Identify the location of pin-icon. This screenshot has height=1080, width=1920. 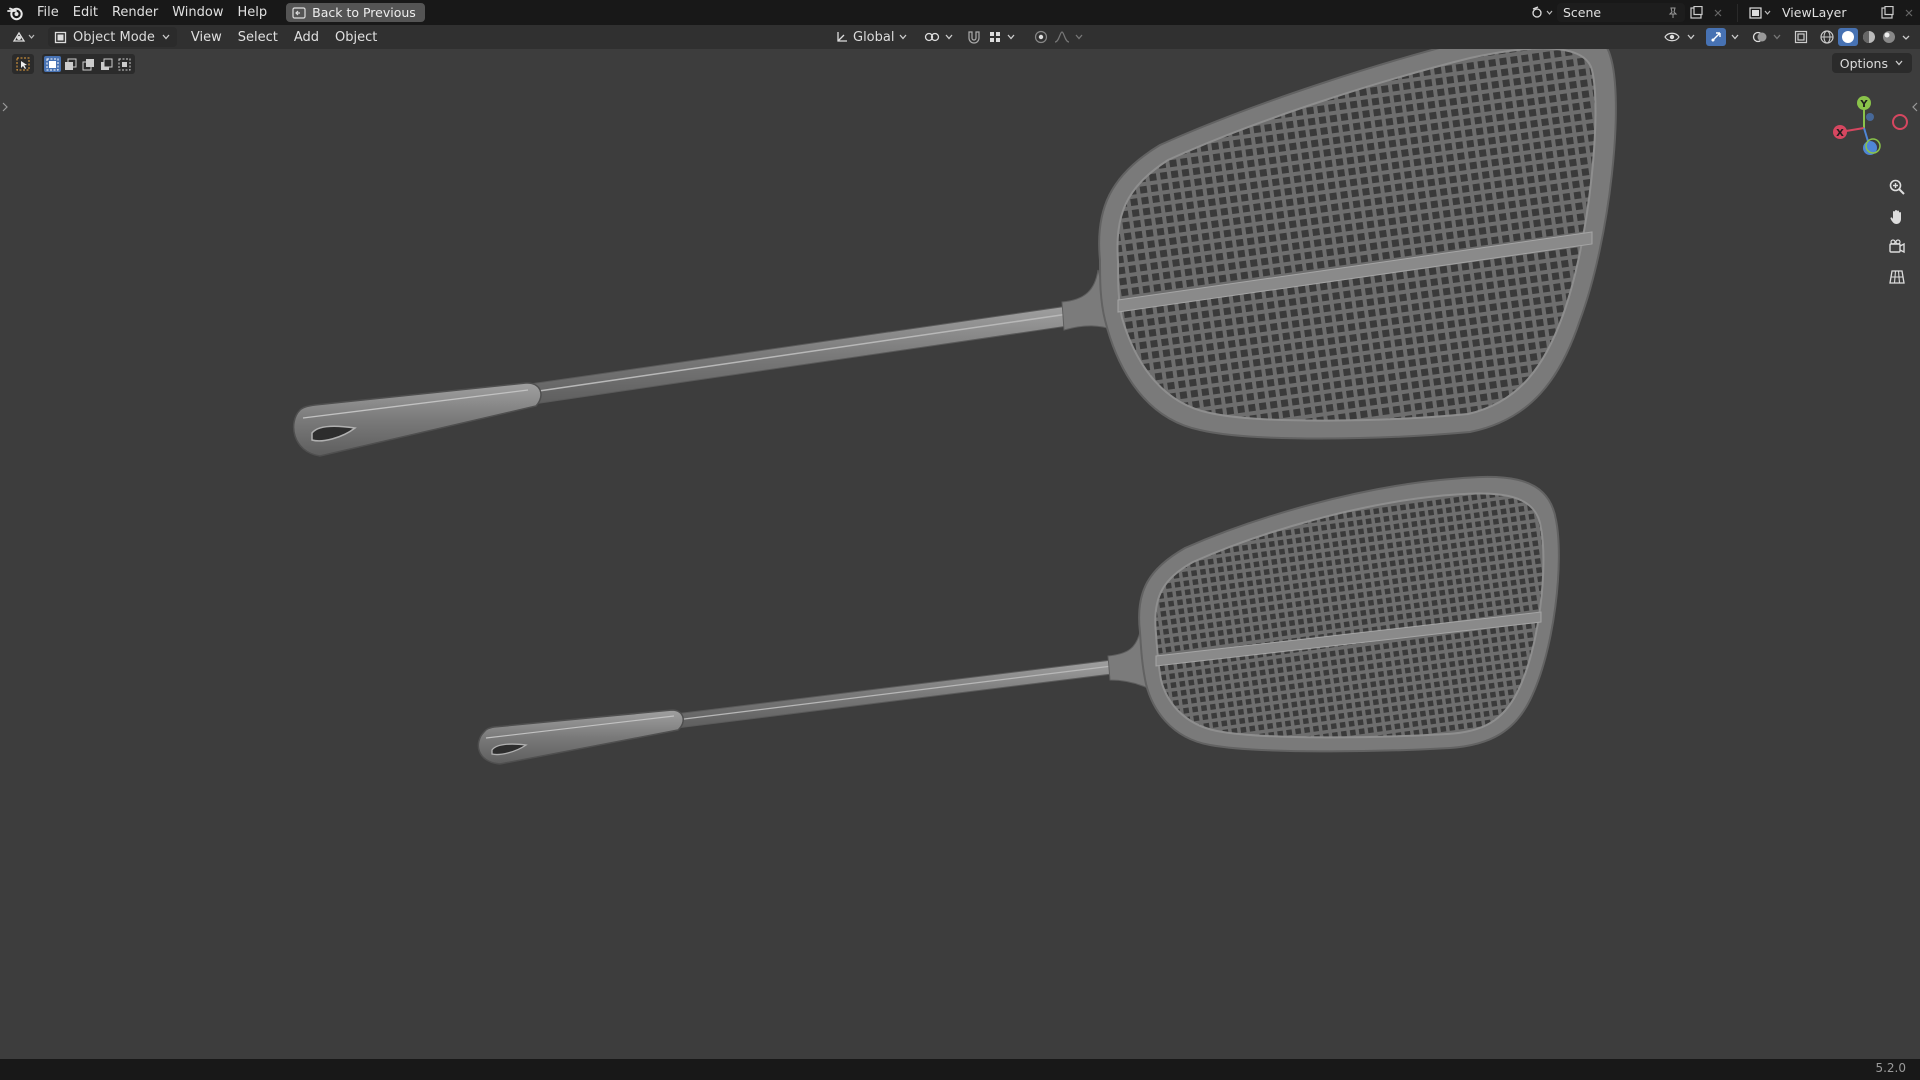
(1673, 13).